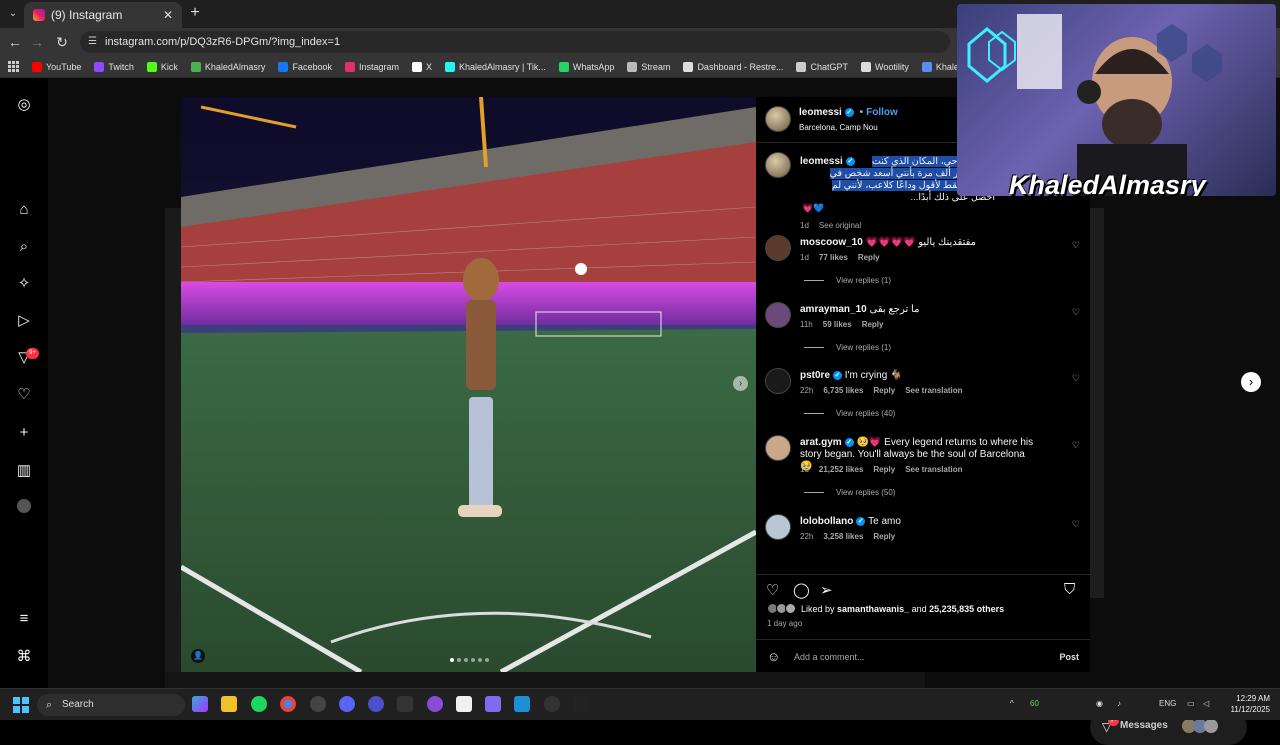 The width and height of the screenshot is (1280, 745). Describe the element at coordinates (288, 704) in the screenshot. I see `chrome-icon` at that location.